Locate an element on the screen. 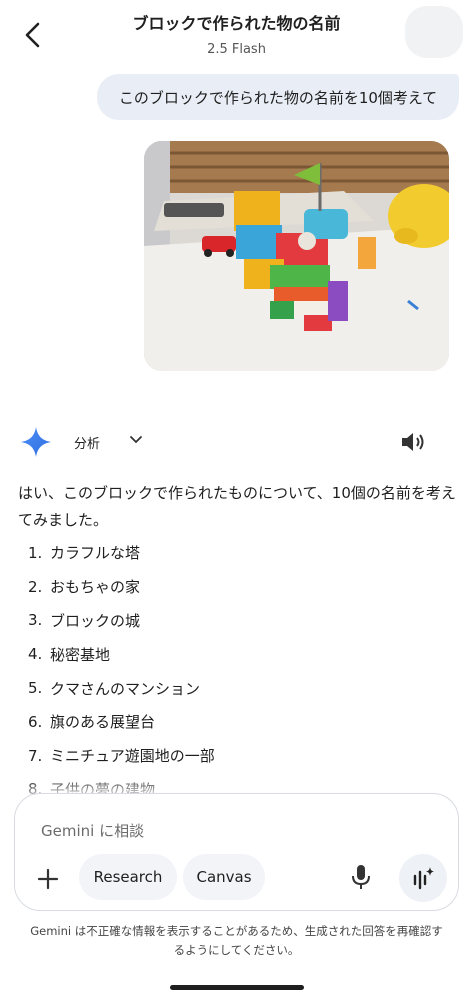 The height and width of the screenshot is (1000, 473). uploaded-photo is located at coordinates (296, 256).